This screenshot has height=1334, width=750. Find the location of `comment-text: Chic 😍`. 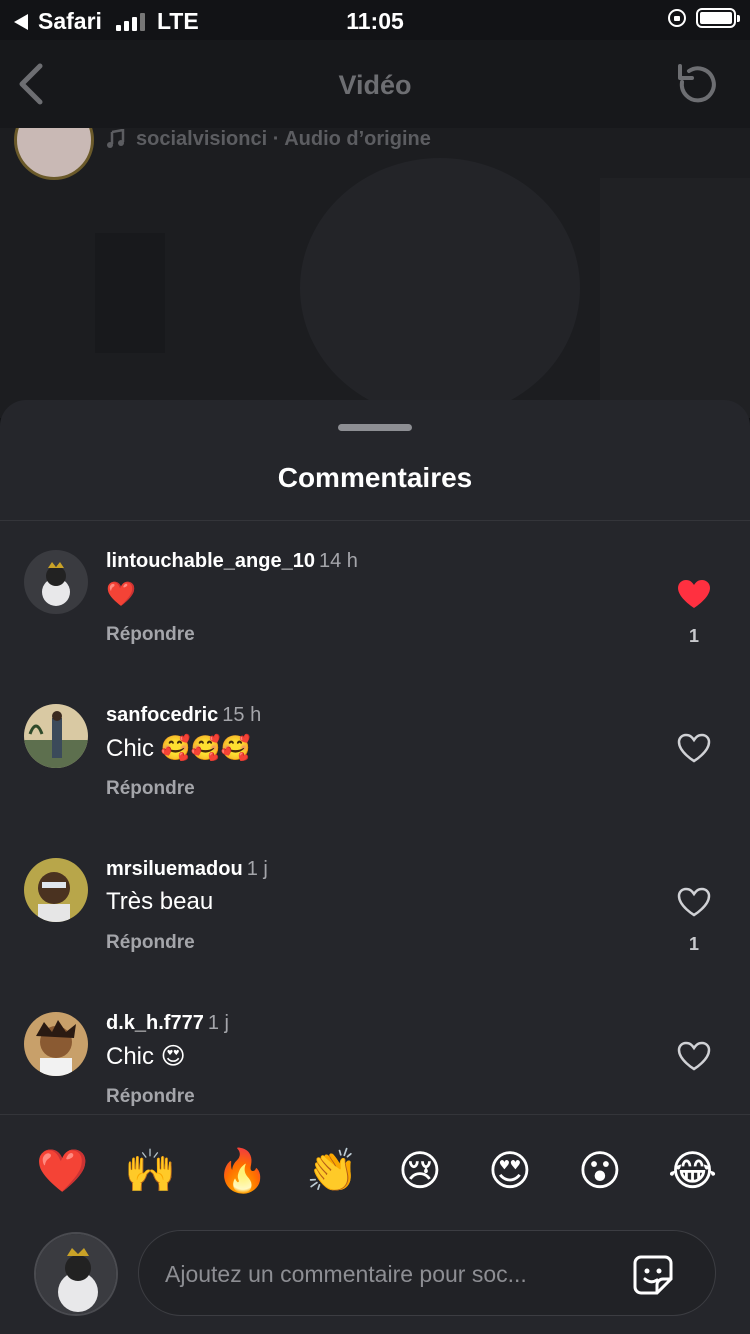

comment-text: Chic 😍 is located at coordinates (146, 1056).